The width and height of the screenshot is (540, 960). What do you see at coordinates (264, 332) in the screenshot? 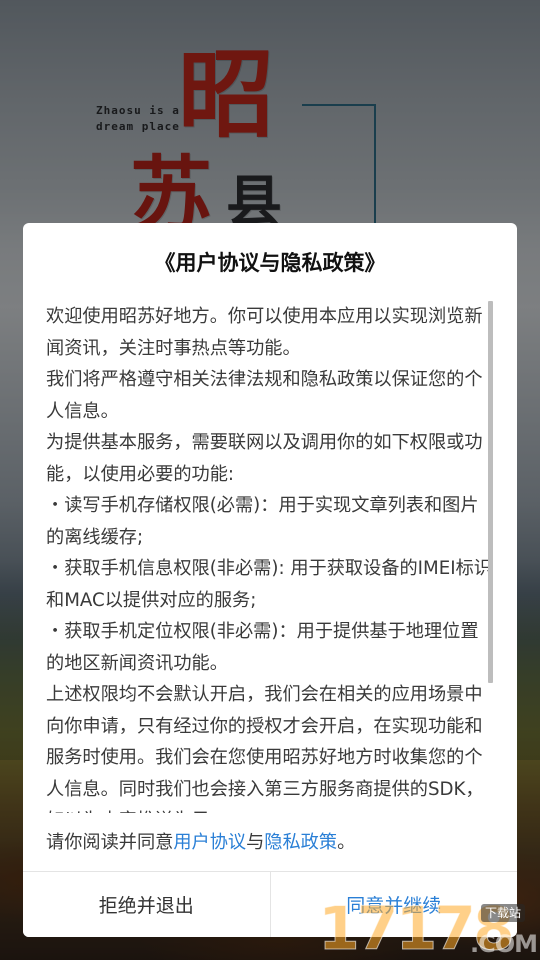
I see `dialog-paragraph: 欢迎使用昭苏好地方。你可以使用本应用以实现浏览新闻资讯，关注时事热点等功能。` at bounding box center [264, 332].